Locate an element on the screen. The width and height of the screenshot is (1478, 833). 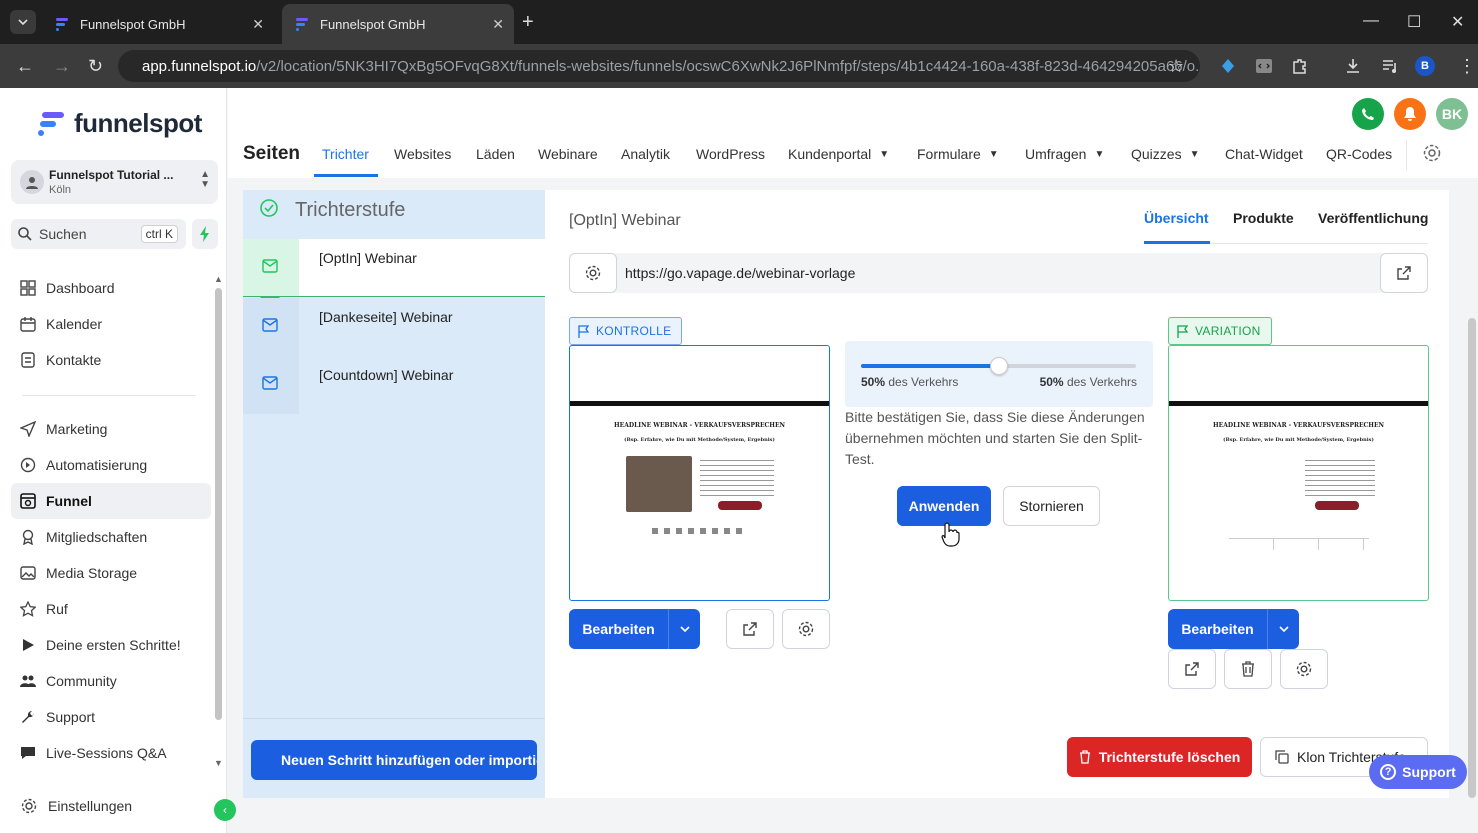
download-icon is located at coordinates (1353, 66).